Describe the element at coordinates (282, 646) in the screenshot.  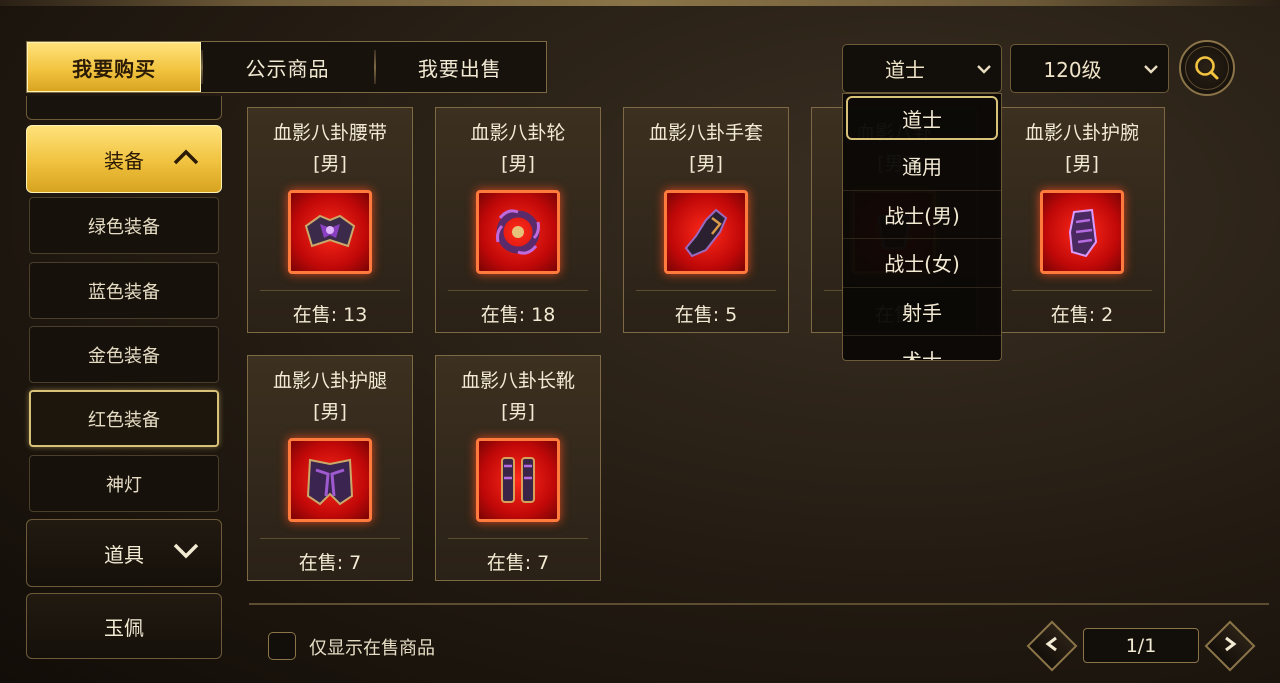
I see `only-on-sale-checkbox` at that location.